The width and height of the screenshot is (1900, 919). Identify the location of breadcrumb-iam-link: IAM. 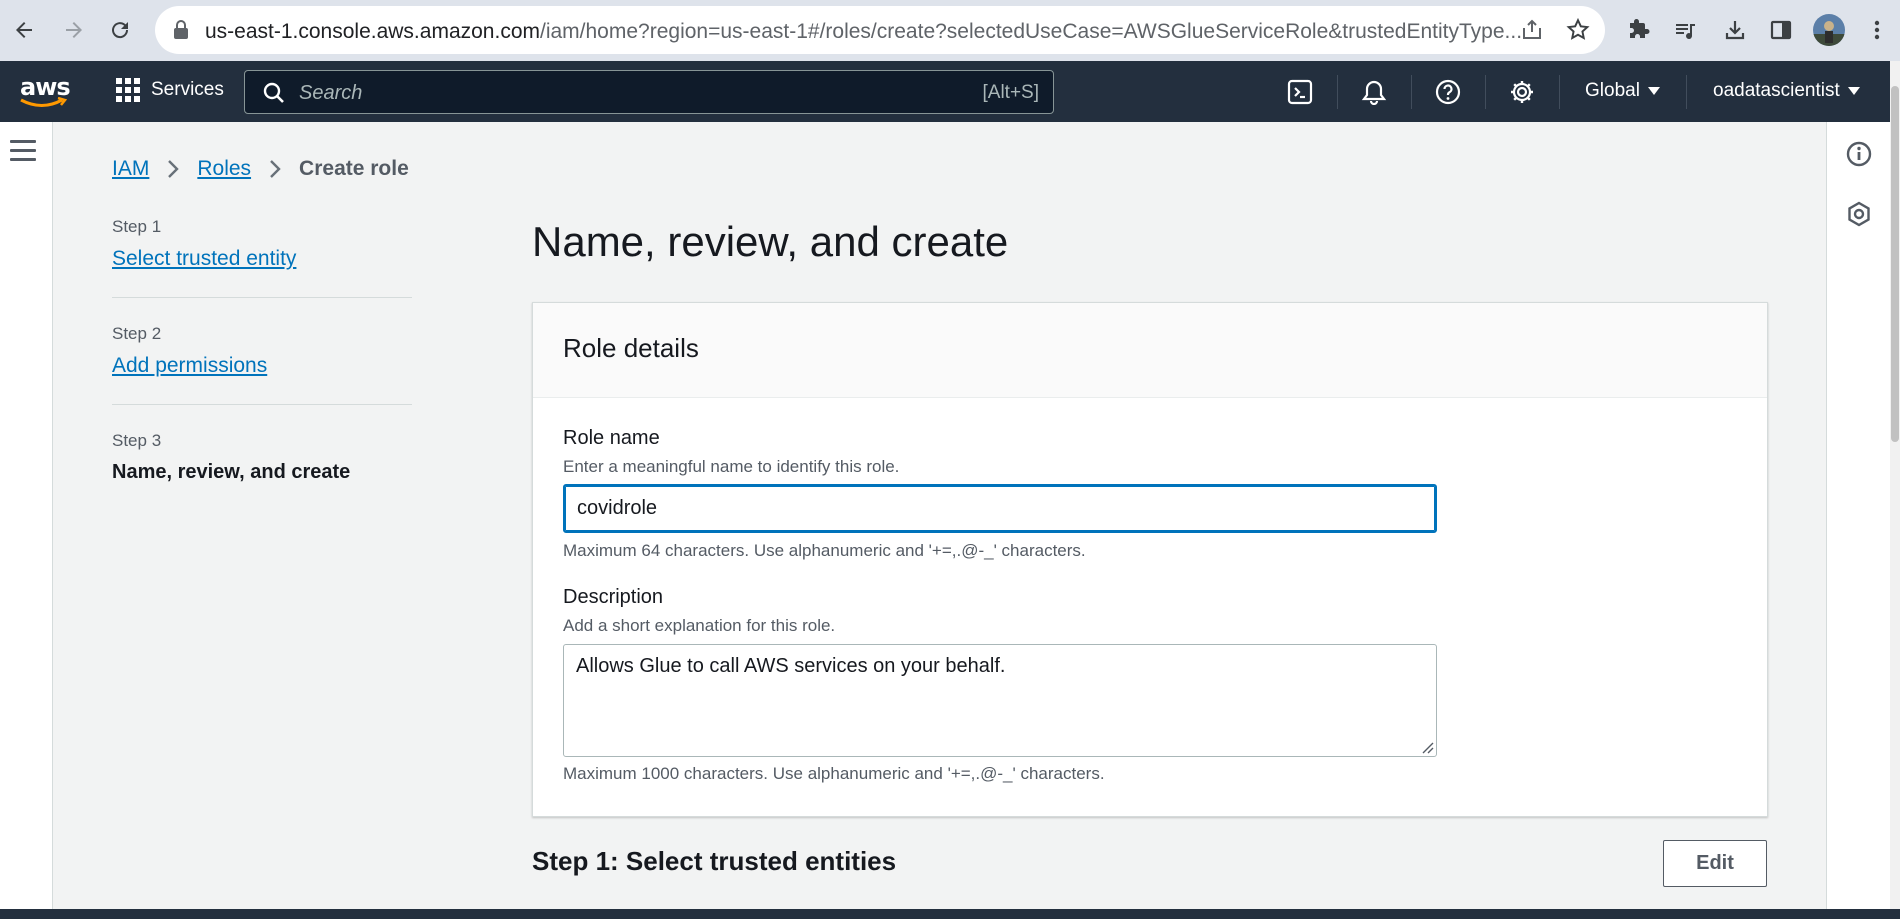
(130, 169).